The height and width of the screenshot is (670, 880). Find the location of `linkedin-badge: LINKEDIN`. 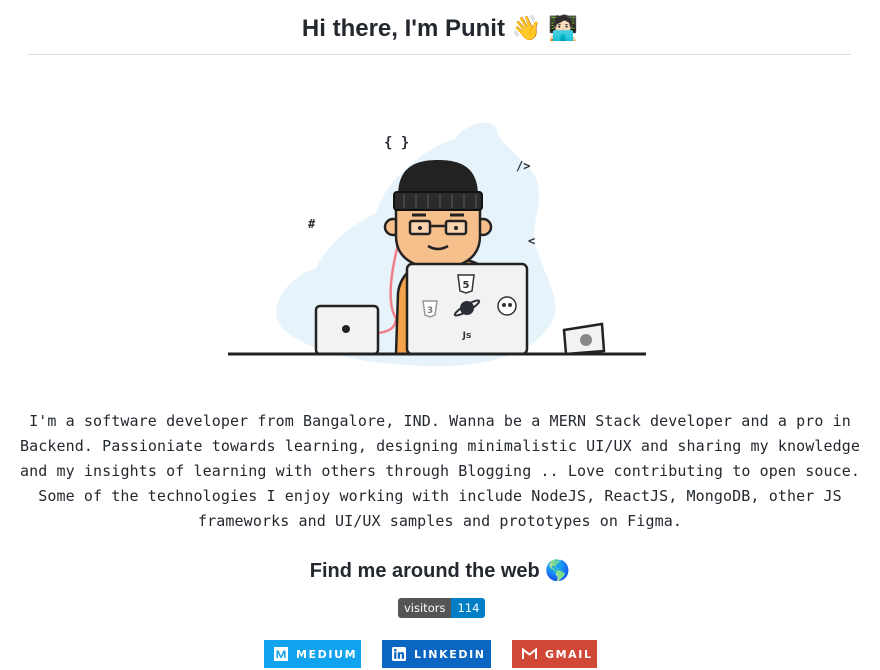

linkedin-badge: LINKEDIN is located at coordinates (436, 654).